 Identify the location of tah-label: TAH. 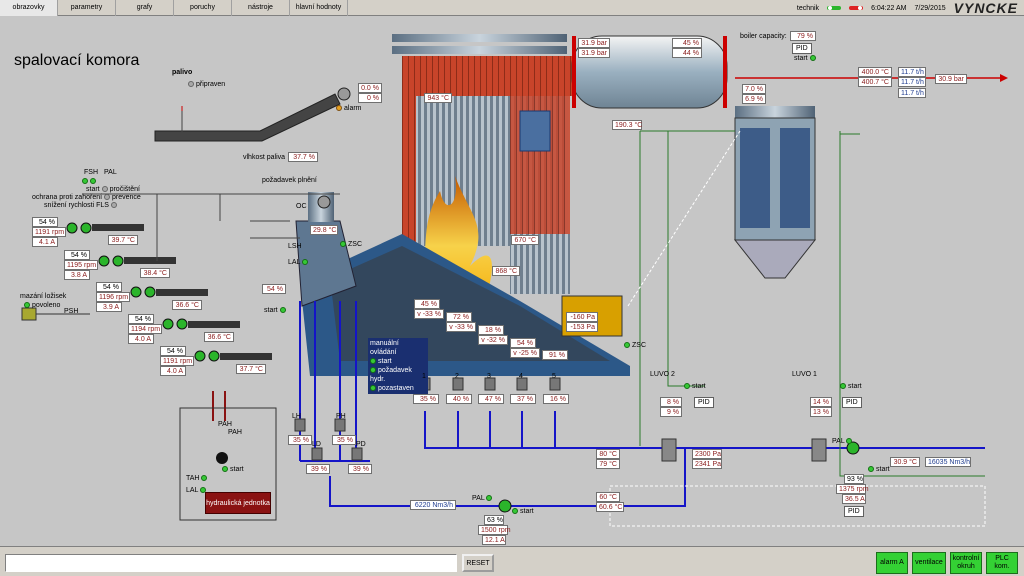
(197, 478).